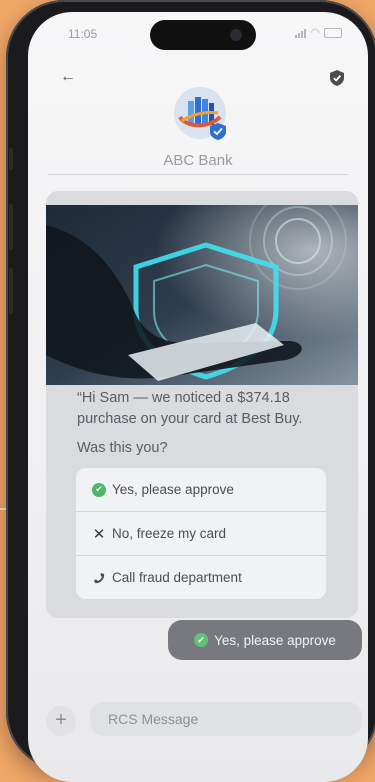 This screenshot has height=782, width=375. Describe the element at coordinates (203, 35) in the screenshot. I see `dynamic-island` at that location.